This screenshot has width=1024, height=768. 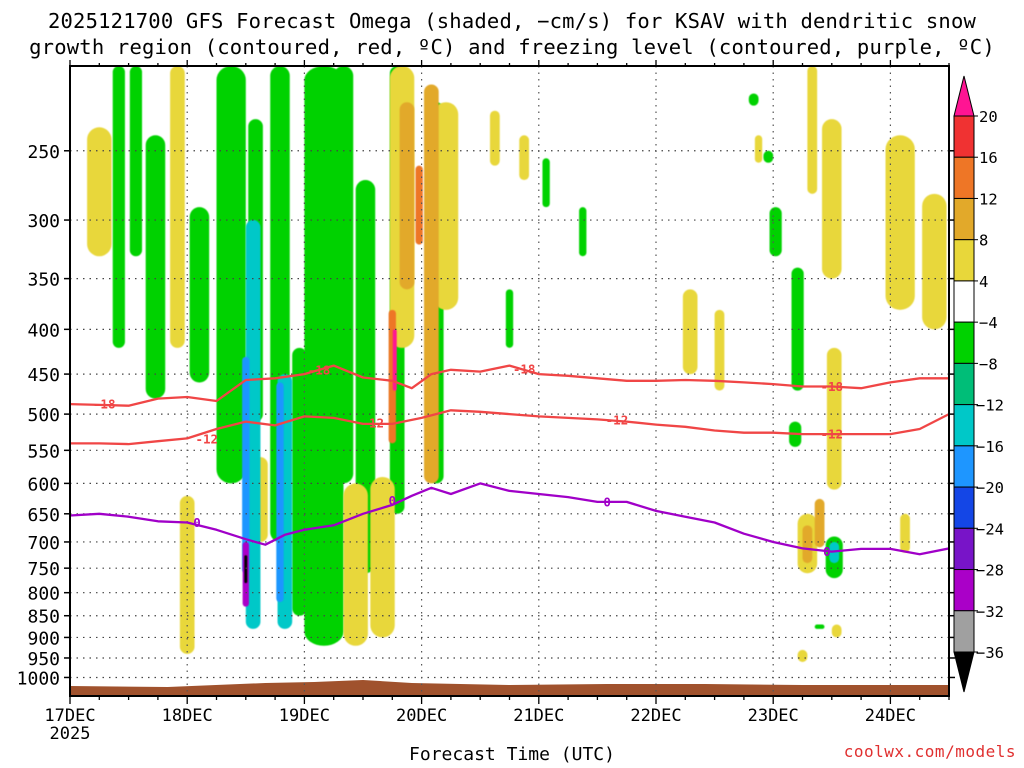 What do you see at coordinates (978, 384) in the screenshot?
I see `colorbar: 20 16 12 8 4 −4 −8 −12 −16 −20 −24 −28 −32 −36` at bounding box center [978, 384].